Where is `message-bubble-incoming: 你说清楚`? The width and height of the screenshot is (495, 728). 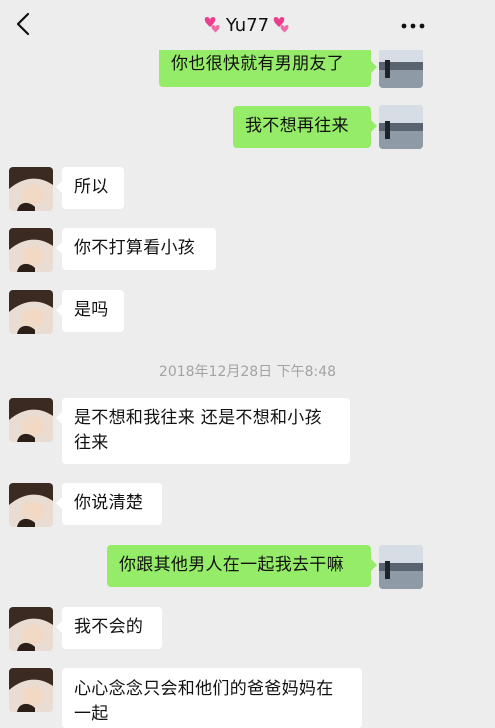 message-bubble-incoming: 你说清楚 is located at coordinates (109, 504).